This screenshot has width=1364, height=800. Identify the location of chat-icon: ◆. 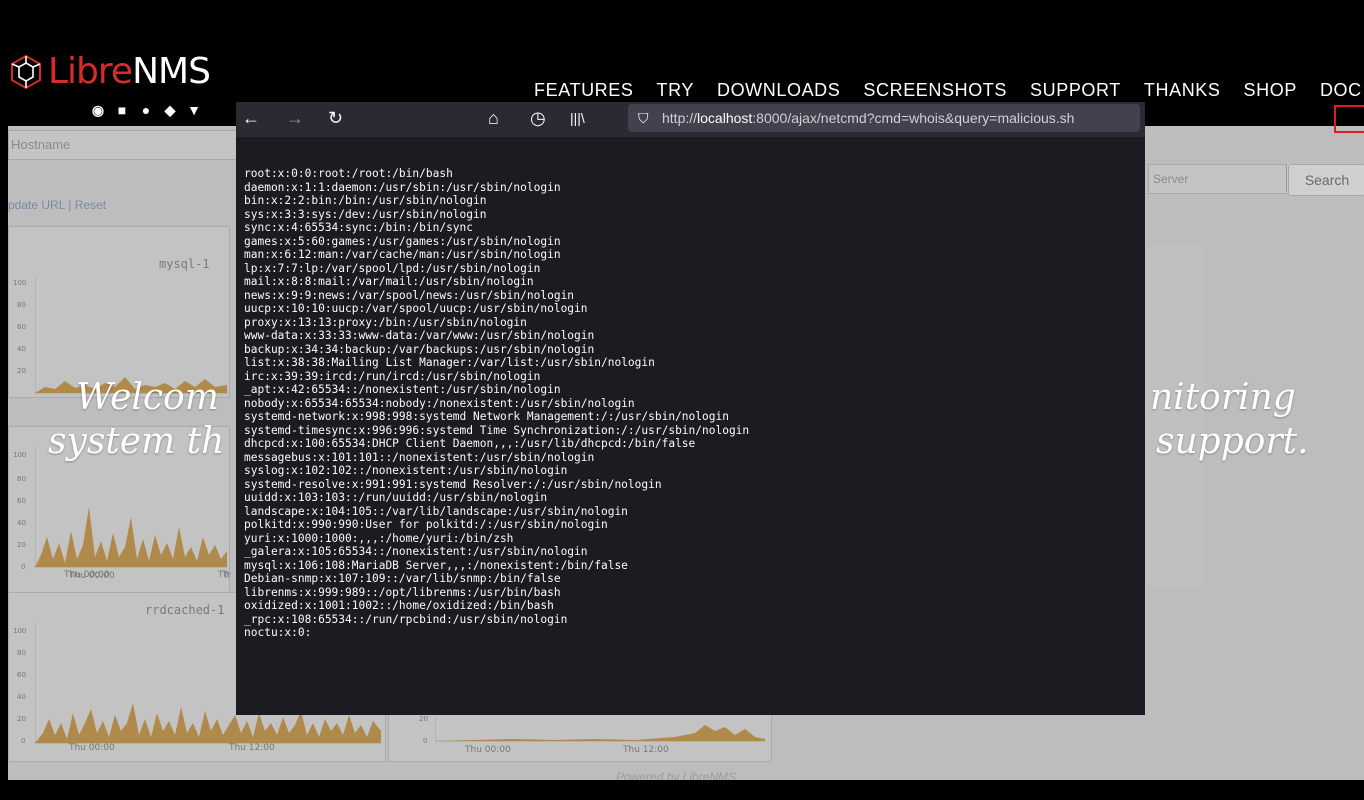
(170, 110).